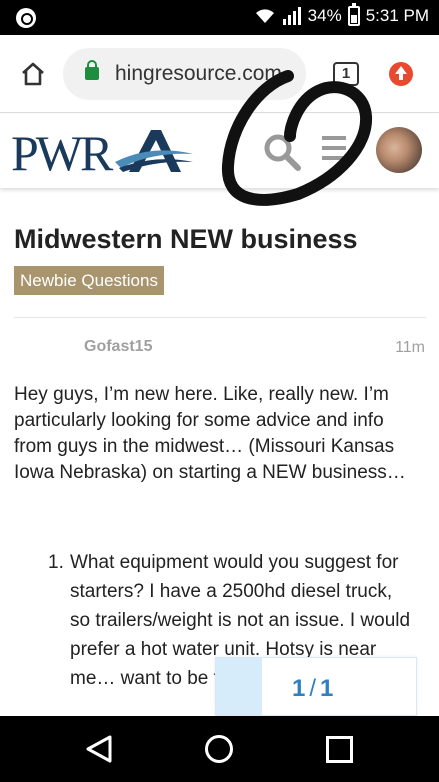 This screenshot has height=782, width=439. I want to click on post-age: 11m, so click(410, 348).